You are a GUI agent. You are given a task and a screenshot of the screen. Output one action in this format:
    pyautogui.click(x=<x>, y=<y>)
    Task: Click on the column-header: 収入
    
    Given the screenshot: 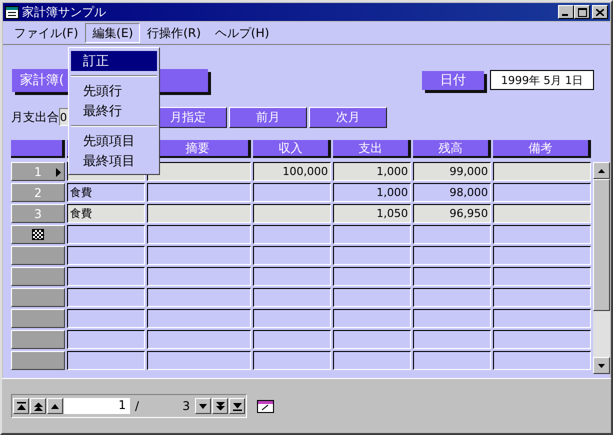 What is the action you would take?
    pyautogui.click(x=292, y=149)
    